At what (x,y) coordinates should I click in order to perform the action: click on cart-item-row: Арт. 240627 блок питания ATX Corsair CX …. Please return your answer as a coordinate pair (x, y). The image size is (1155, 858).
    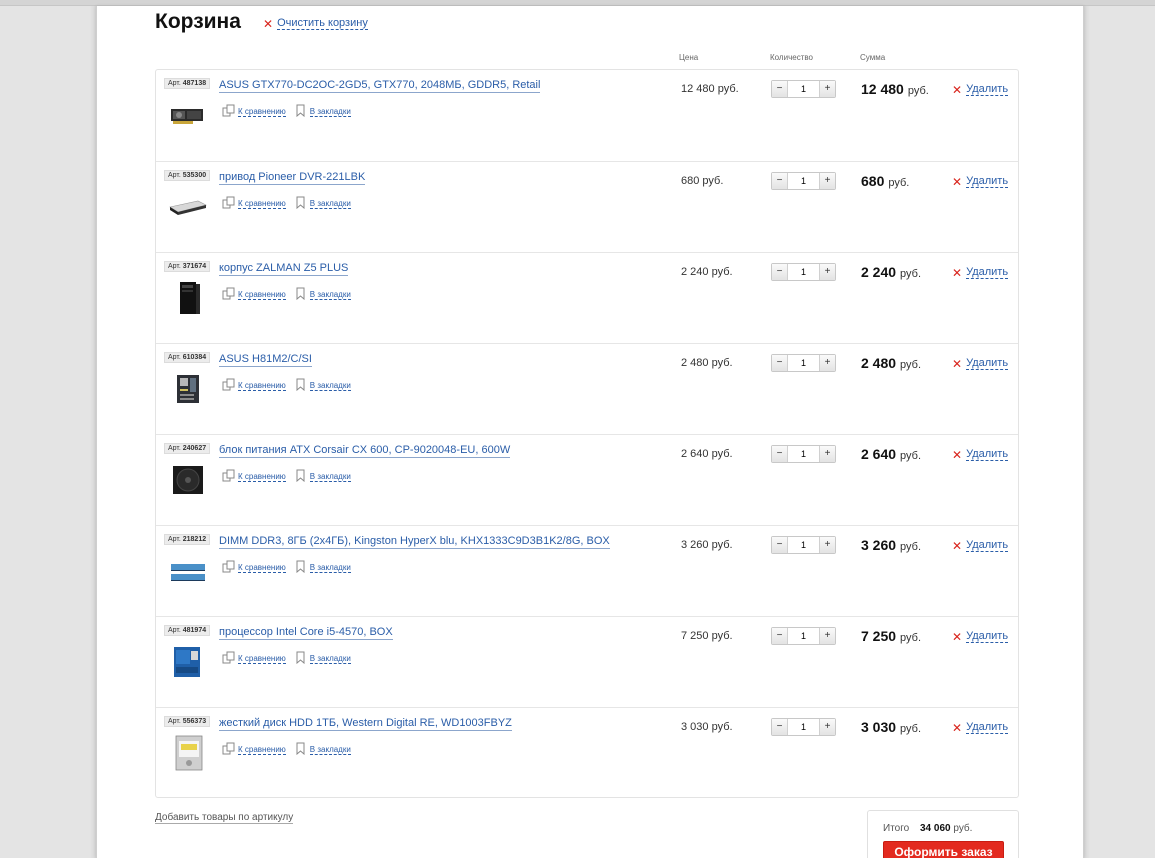
    Looking at the image, I should click on (587, 479).